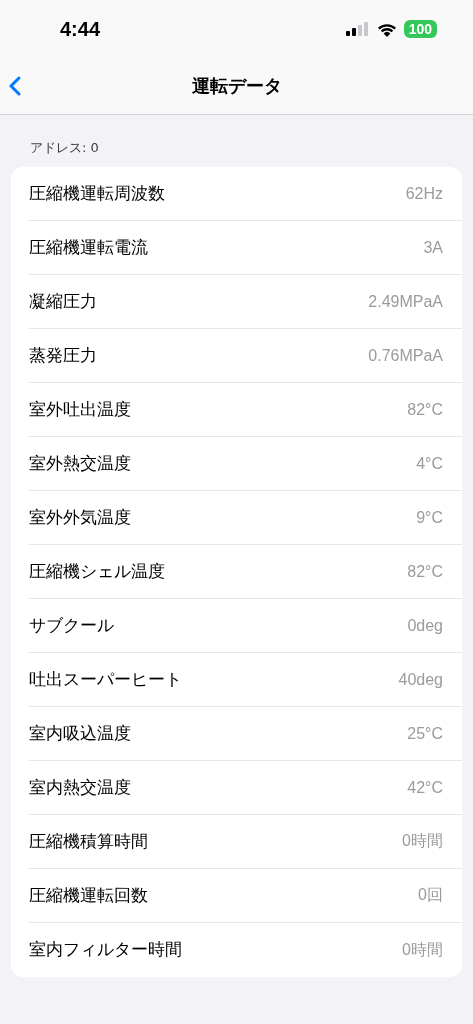  What do you see at coordinates (88, 895) in the screenshot?
I see `row-label: 圧縮機運転回数` at bounding box center [88, 895].